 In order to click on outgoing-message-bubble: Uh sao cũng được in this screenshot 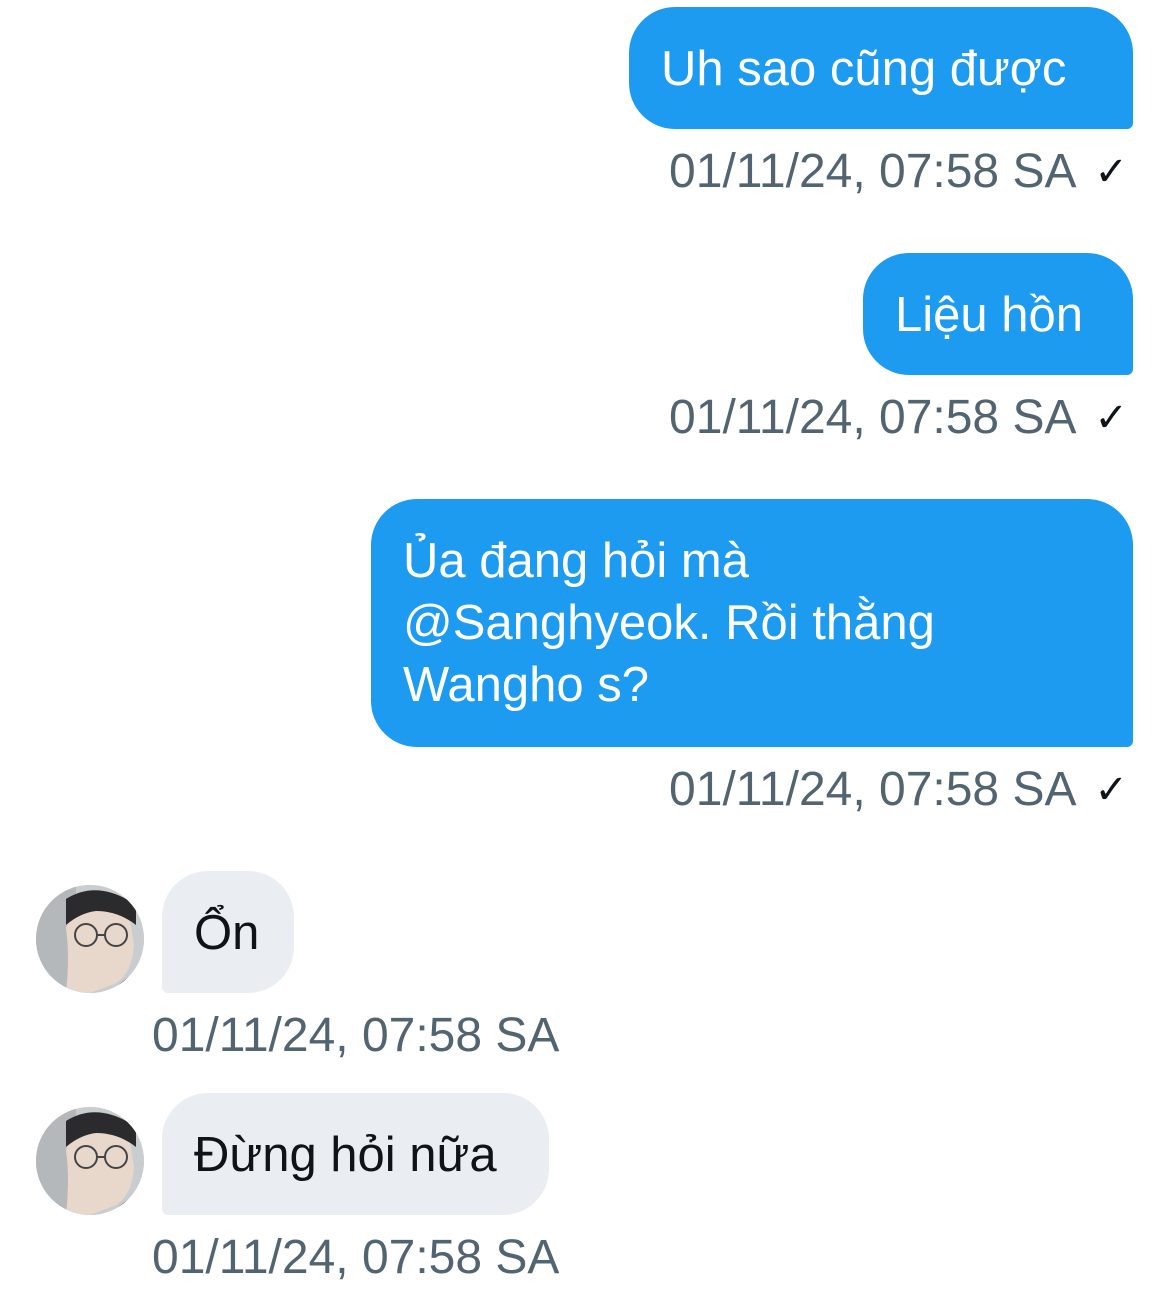, I will do `click(881, 68)`.